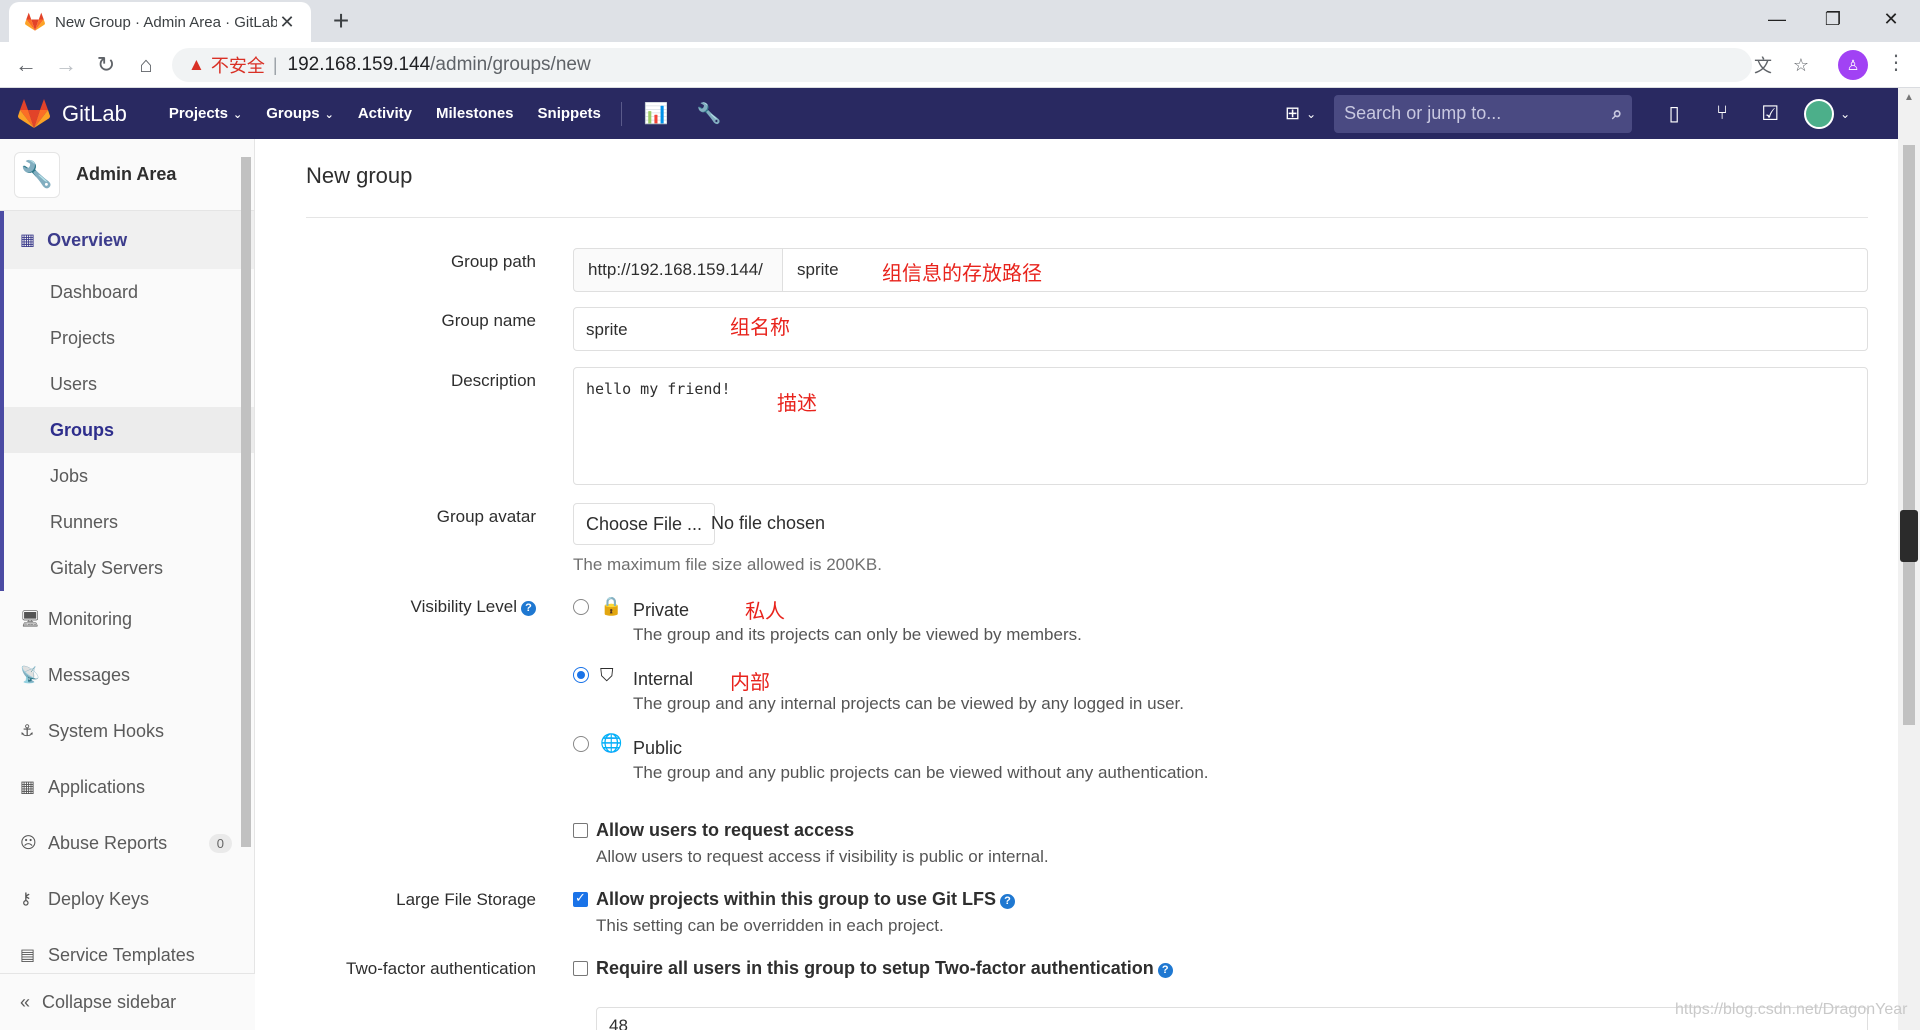  I want to click on nav-snippets: Snippets, so click(569, 113).